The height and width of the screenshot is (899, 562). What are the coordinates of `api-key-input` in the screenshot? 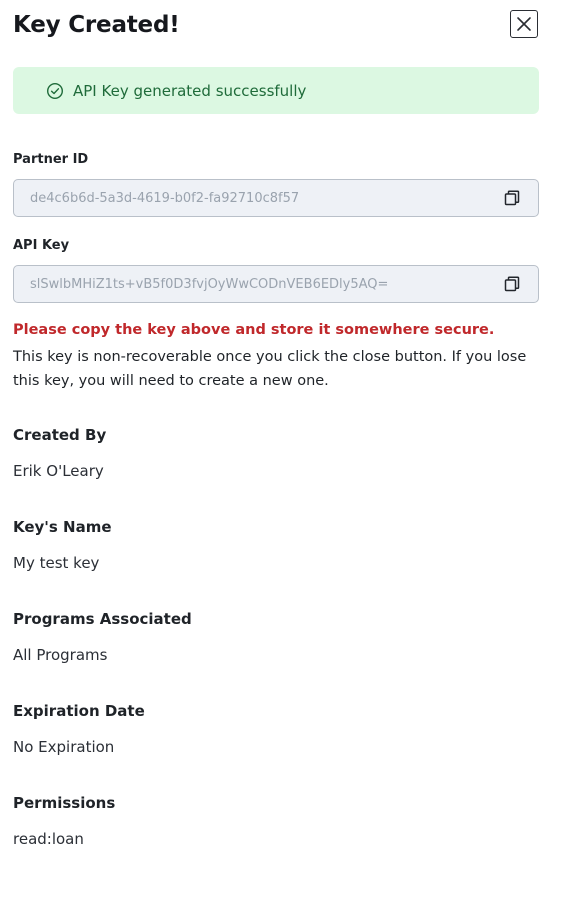 It's located at (257, 284).